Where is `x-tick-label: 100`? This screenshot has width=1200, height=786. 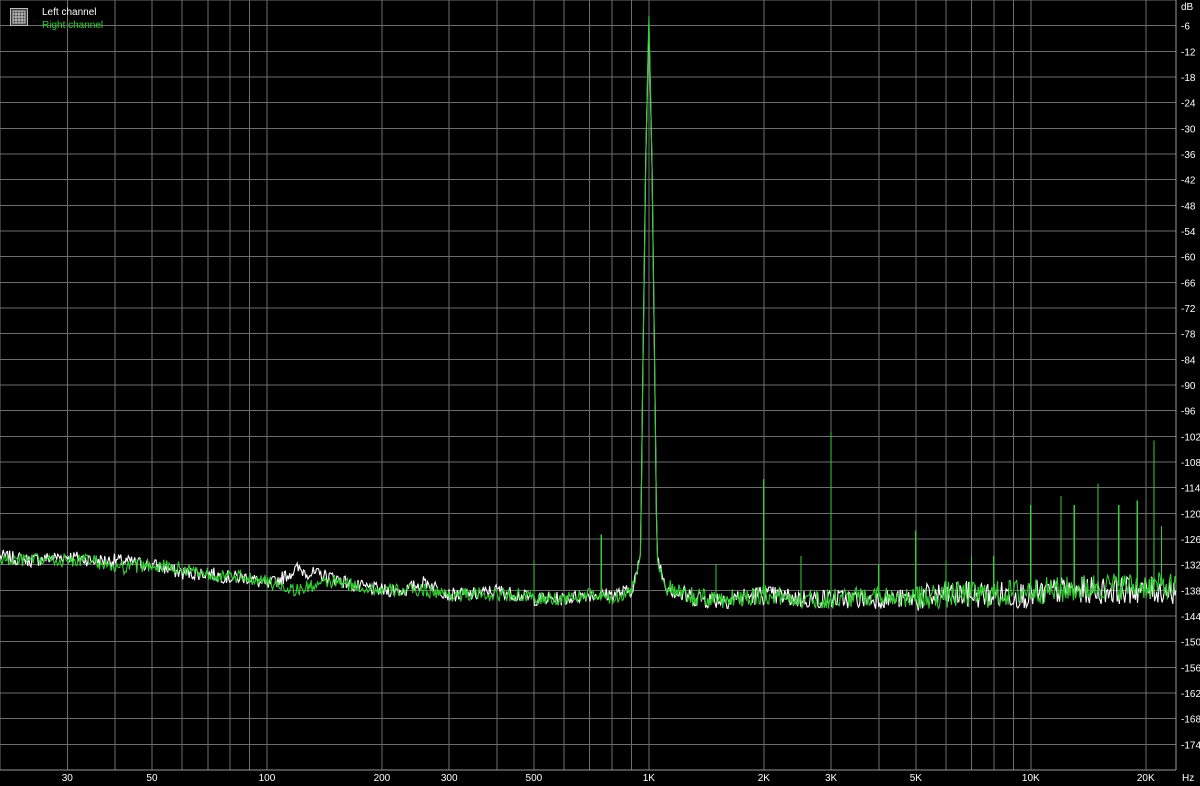 x-tick-label: 100 is located at coordinates (267, 778).